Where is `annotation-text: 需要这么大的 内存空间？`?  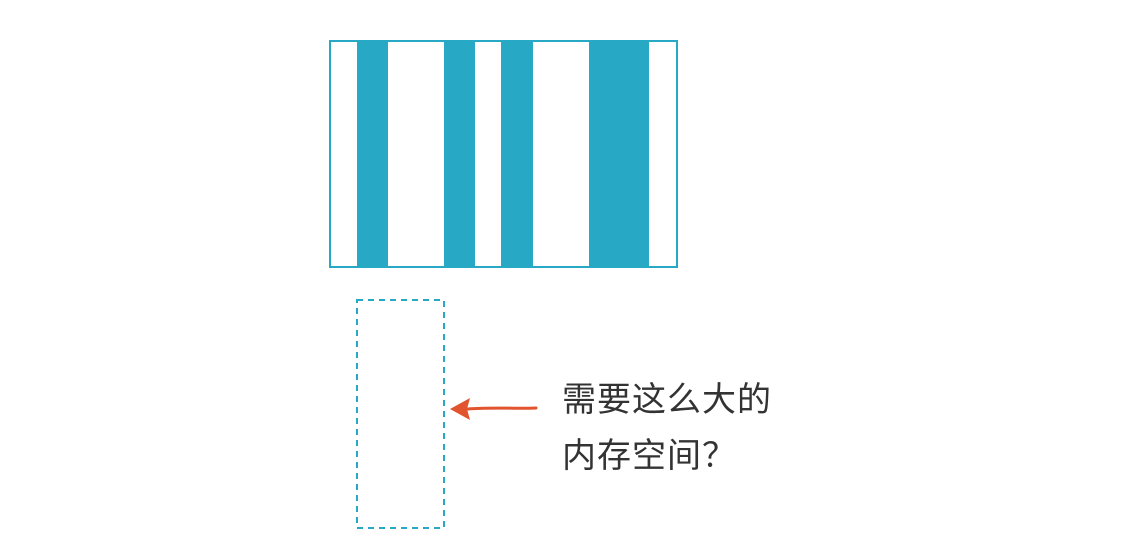
annotation-text: 需要这么大的 内存空间？ is located at coordinates (692, 428).